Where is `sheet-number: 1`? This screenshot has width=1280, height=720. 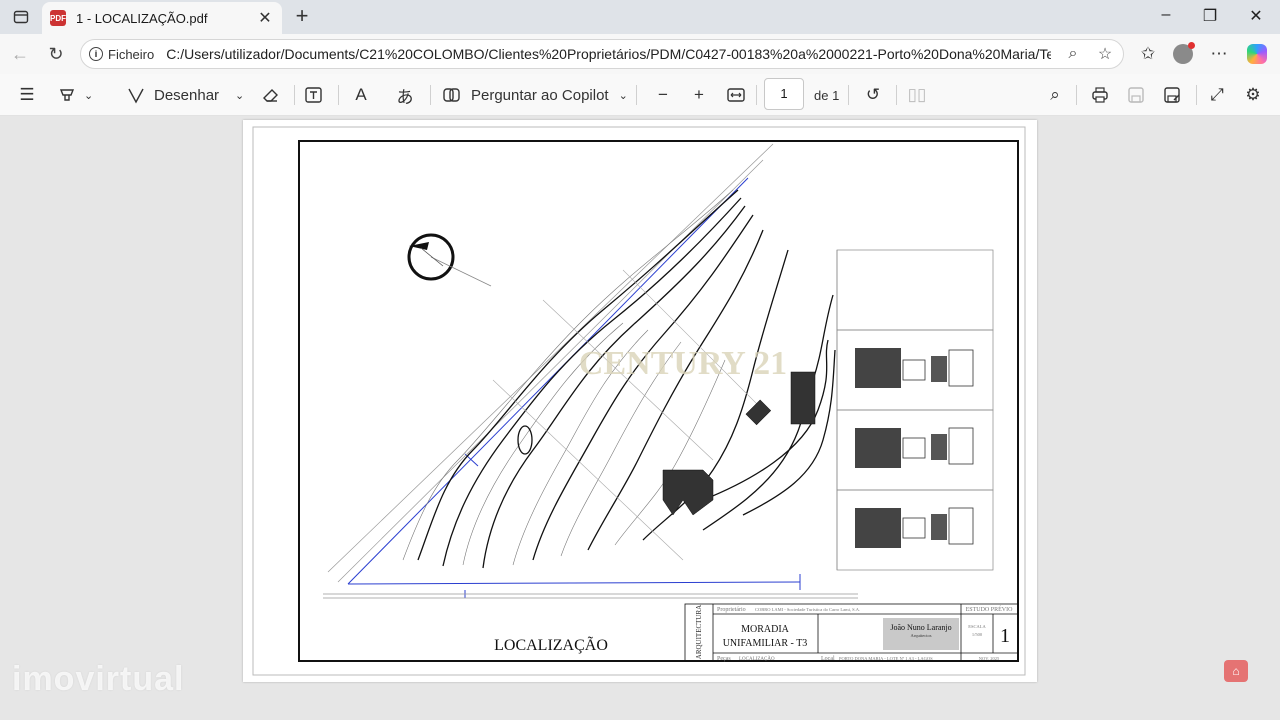
sheet-number: 1 is located at coordinates (1005, 636).